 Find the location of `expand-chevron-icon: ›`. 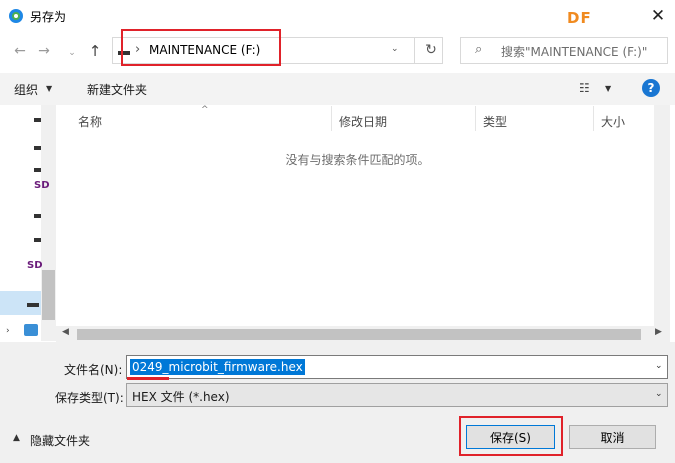

expand-chevron-icon: › is located at coordinates (8, 331).